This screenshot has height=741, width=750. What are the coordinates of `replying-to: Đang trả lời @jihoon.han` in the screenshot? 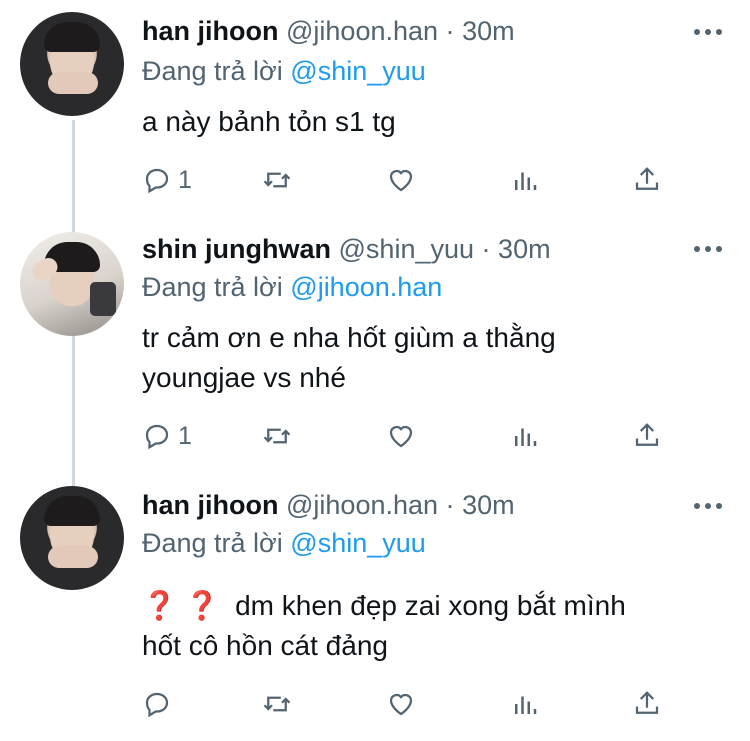 It's located at (292, 287).